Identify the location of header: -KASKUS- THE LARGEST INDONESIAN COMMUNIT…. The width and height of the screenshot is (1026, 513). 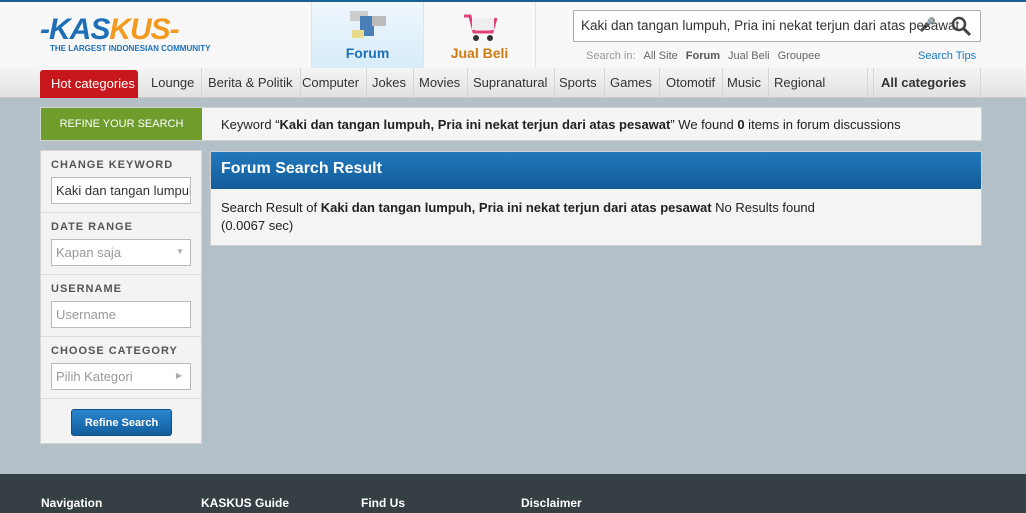
(513, 35).